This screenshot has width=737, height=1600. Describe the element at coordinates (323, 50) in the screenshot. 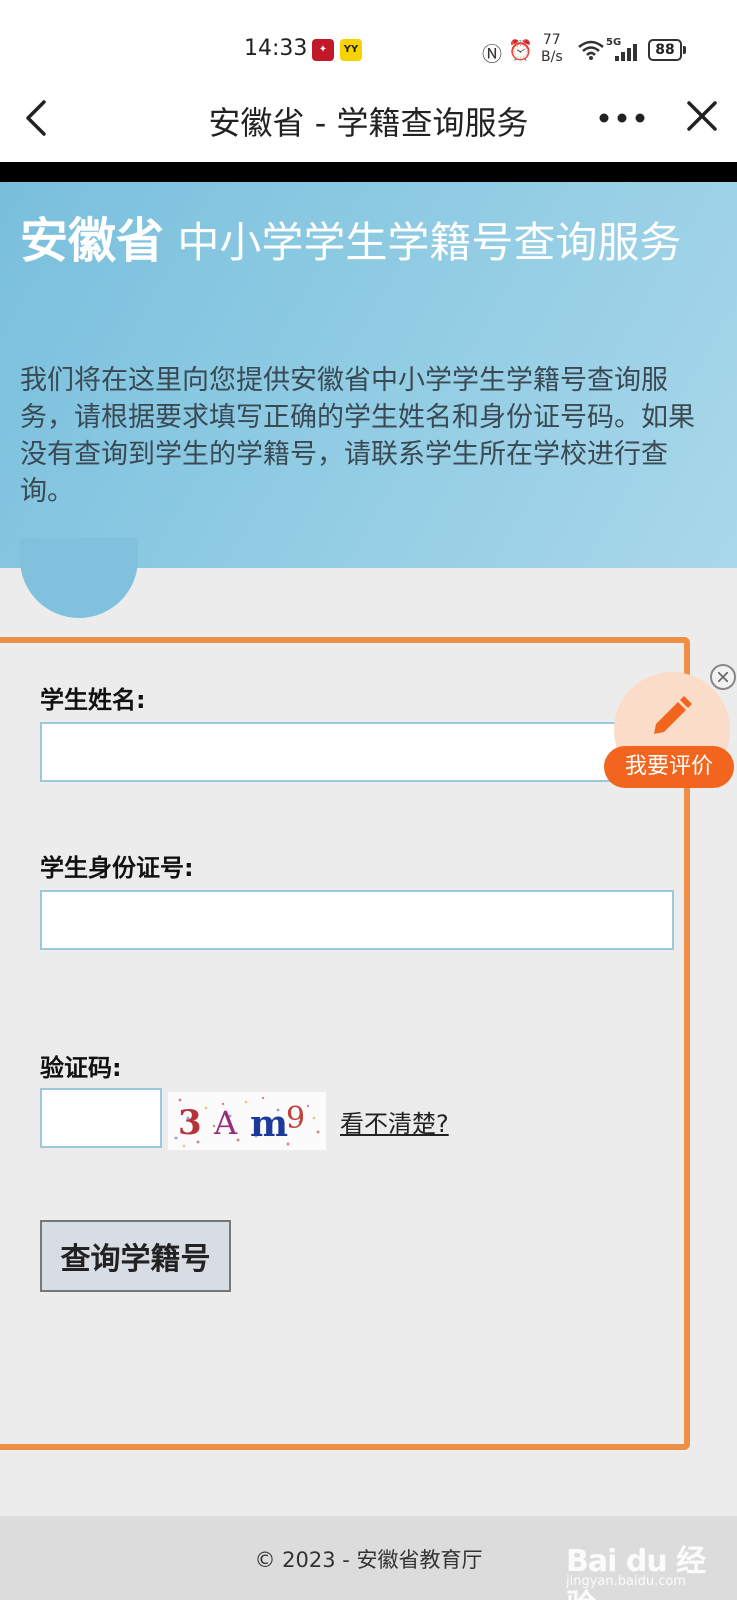

I see `app-notification-icon: ✦` at that location.